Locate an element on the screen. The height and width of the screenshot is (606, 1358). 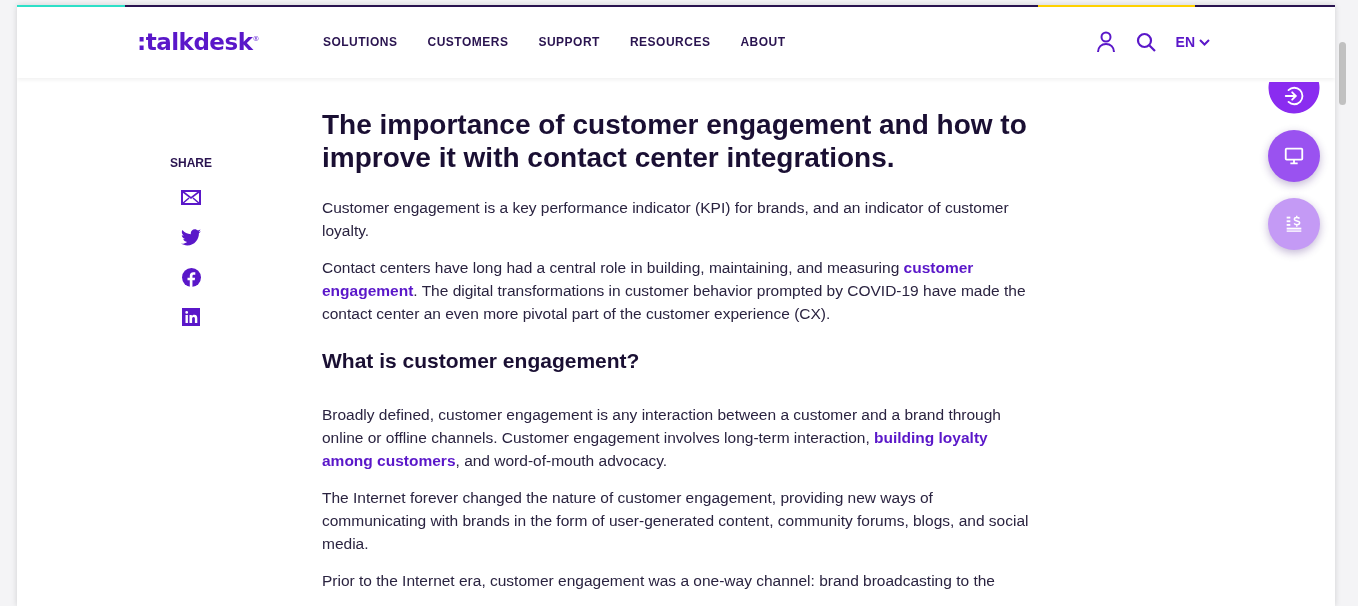
language-selector: EN is located at coordinates (1192, 42).